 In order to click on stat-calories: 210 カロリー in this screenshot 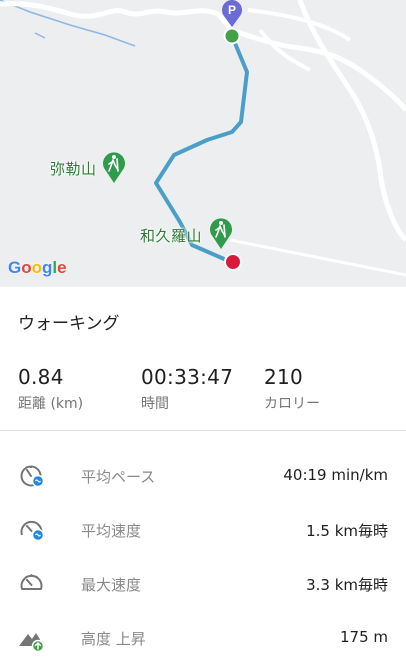, I will do `click(292, 389)`.